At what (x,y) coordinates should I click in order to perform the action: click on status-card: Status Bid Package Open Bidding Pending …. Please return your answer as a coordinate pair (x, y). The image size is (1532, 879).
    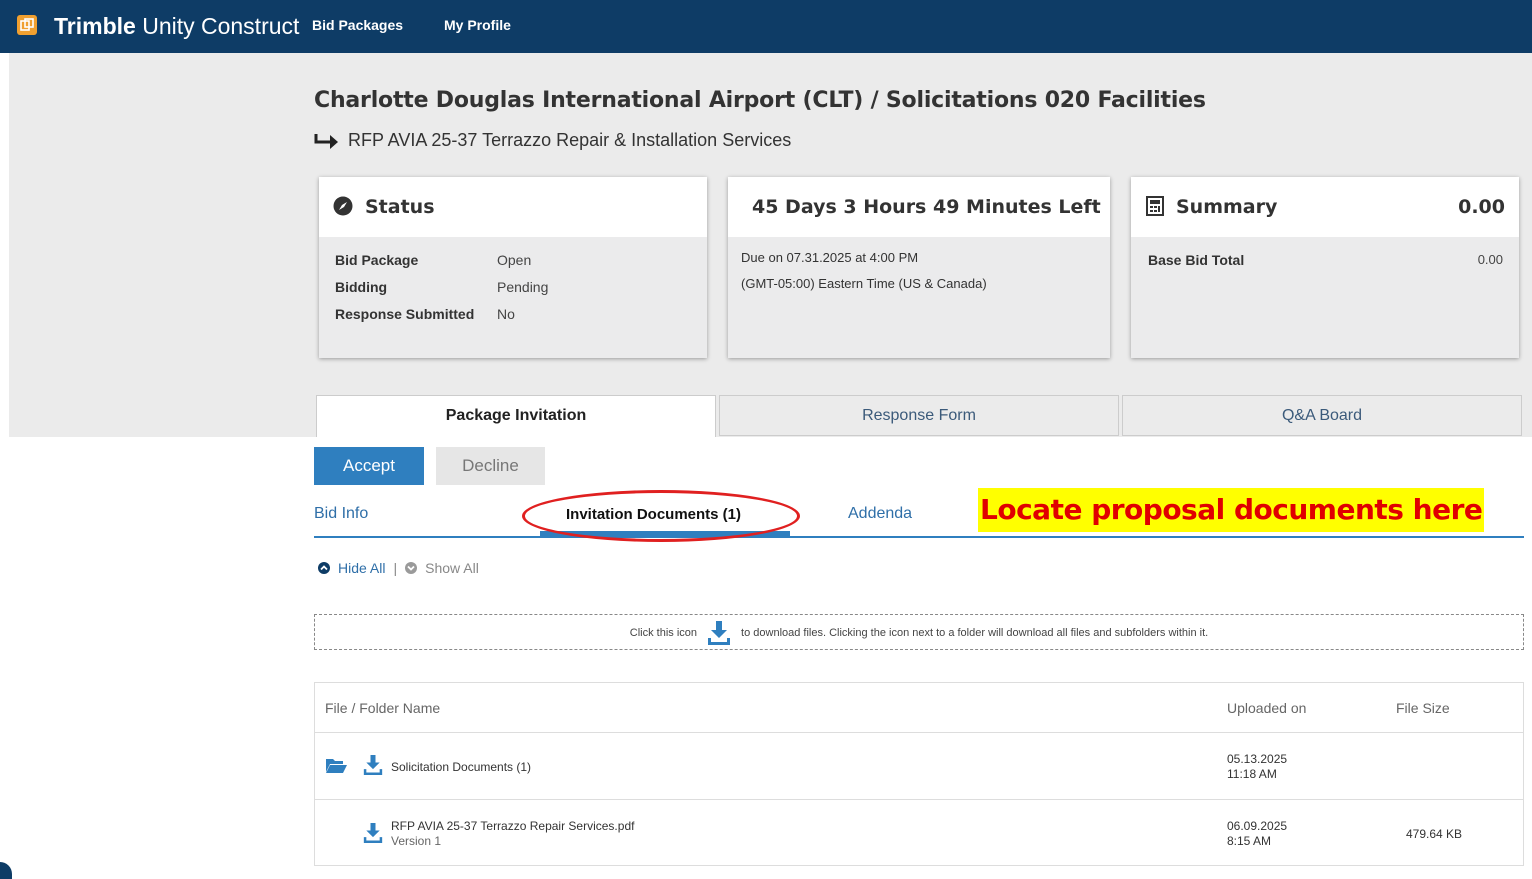
    Looking at the image, I should click on (513, 267).